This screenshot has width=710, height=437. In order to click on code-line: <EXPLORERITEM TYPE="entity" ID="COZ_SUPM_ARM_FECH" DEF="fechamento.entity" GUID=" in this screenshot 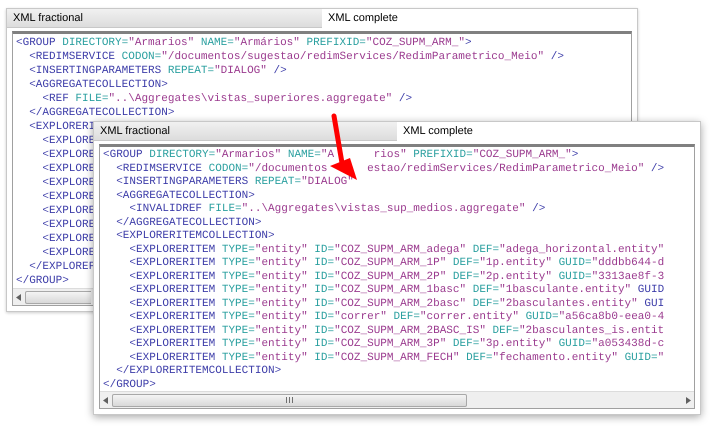, I will do `click(396, 358)`.